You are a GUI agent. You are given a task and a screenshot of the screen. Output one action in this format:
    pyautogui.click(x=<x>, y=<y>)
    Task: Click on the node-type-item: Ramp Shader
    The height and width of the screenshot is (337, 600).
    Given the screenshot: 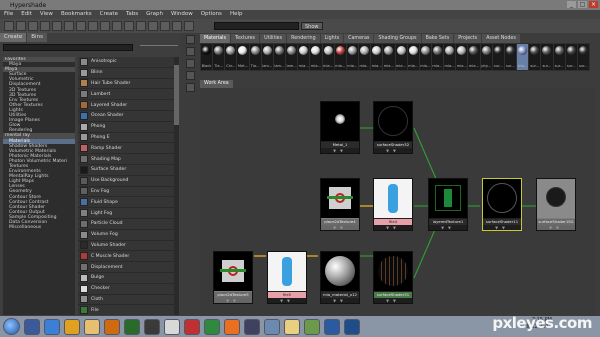 What is the action you would take?
    pyautogui.click(x=126, y=149)
    